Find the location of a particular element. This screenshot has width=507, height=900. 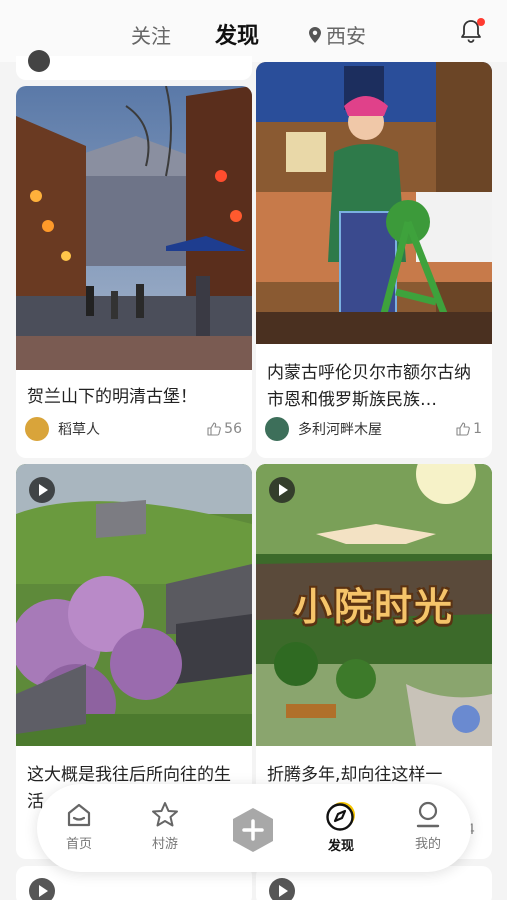

video-overlay-title: 小院时光 is located at coordinates (373, 607).